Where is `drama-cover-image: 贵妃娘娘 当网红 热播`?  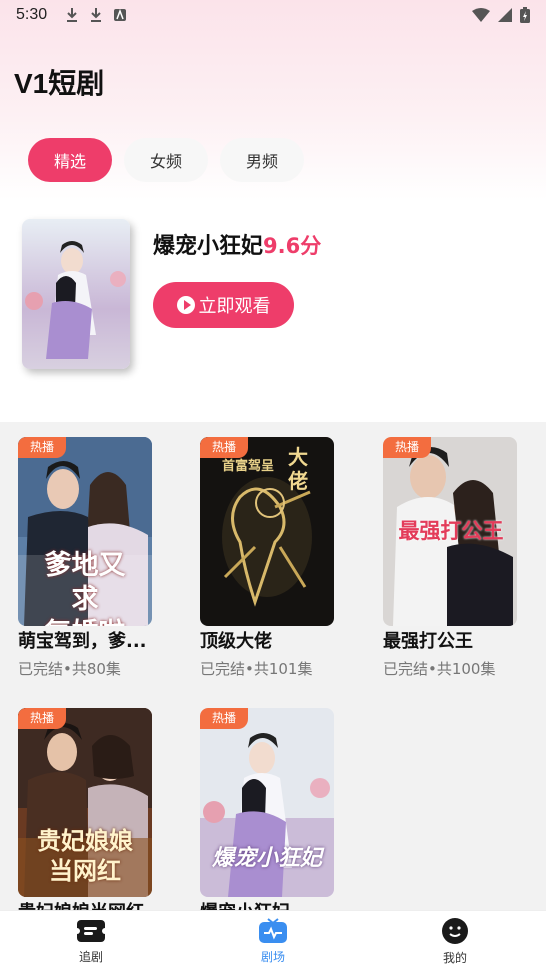 drama-cover-image: 贵妃娘娘 当网红 热播 is located at coordinates (85, 802).